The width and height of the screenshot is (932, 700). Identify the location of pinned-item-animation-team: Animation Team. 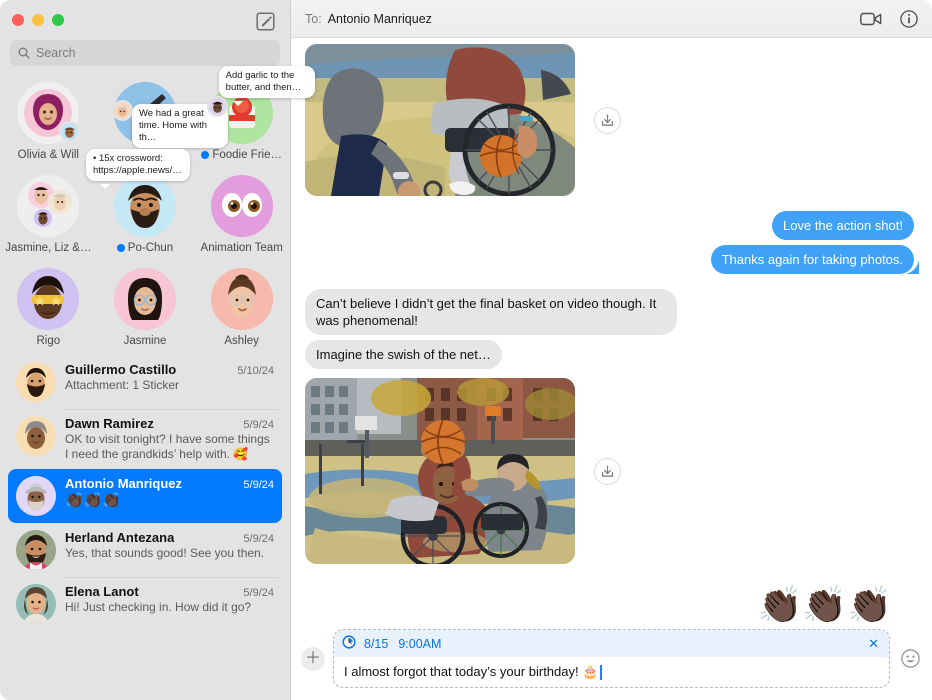
(241, 214).